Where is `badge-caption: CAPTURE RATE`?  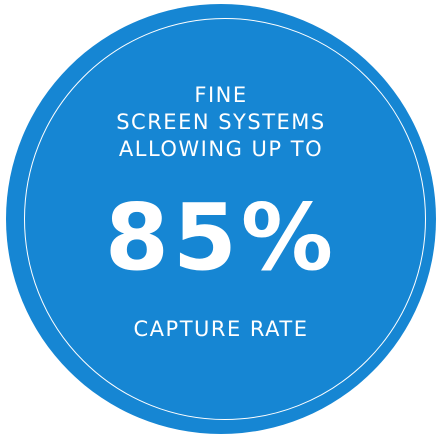 badge-caption: CAPTURE RATE is located at coordinates (221, 329).